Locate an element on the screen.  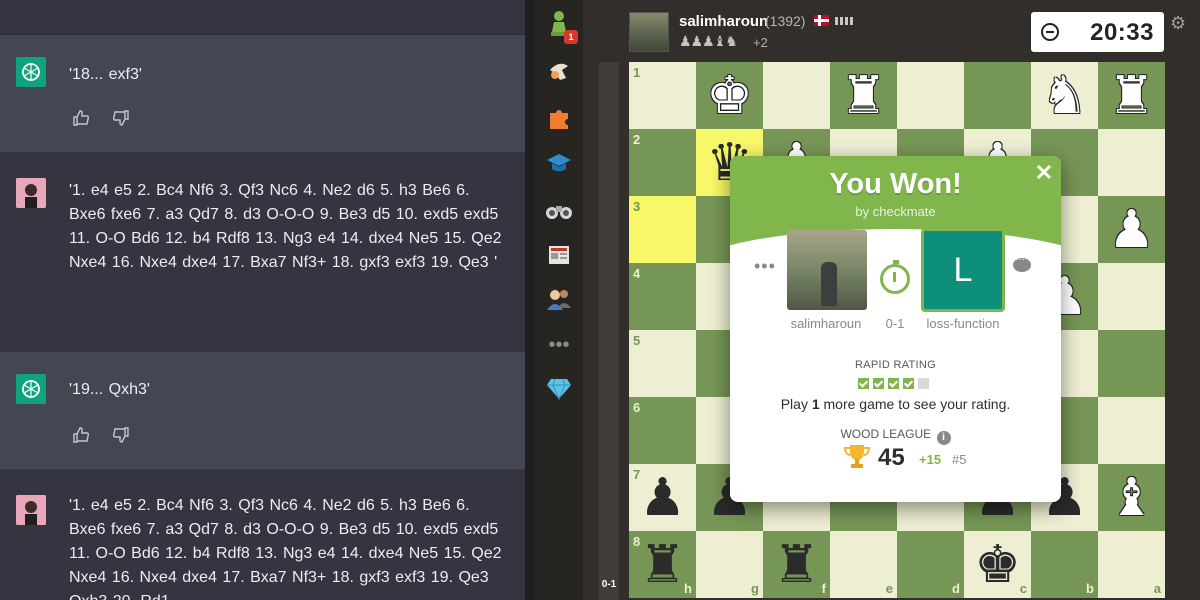
board-square: g is located at coordinates (729, 564).